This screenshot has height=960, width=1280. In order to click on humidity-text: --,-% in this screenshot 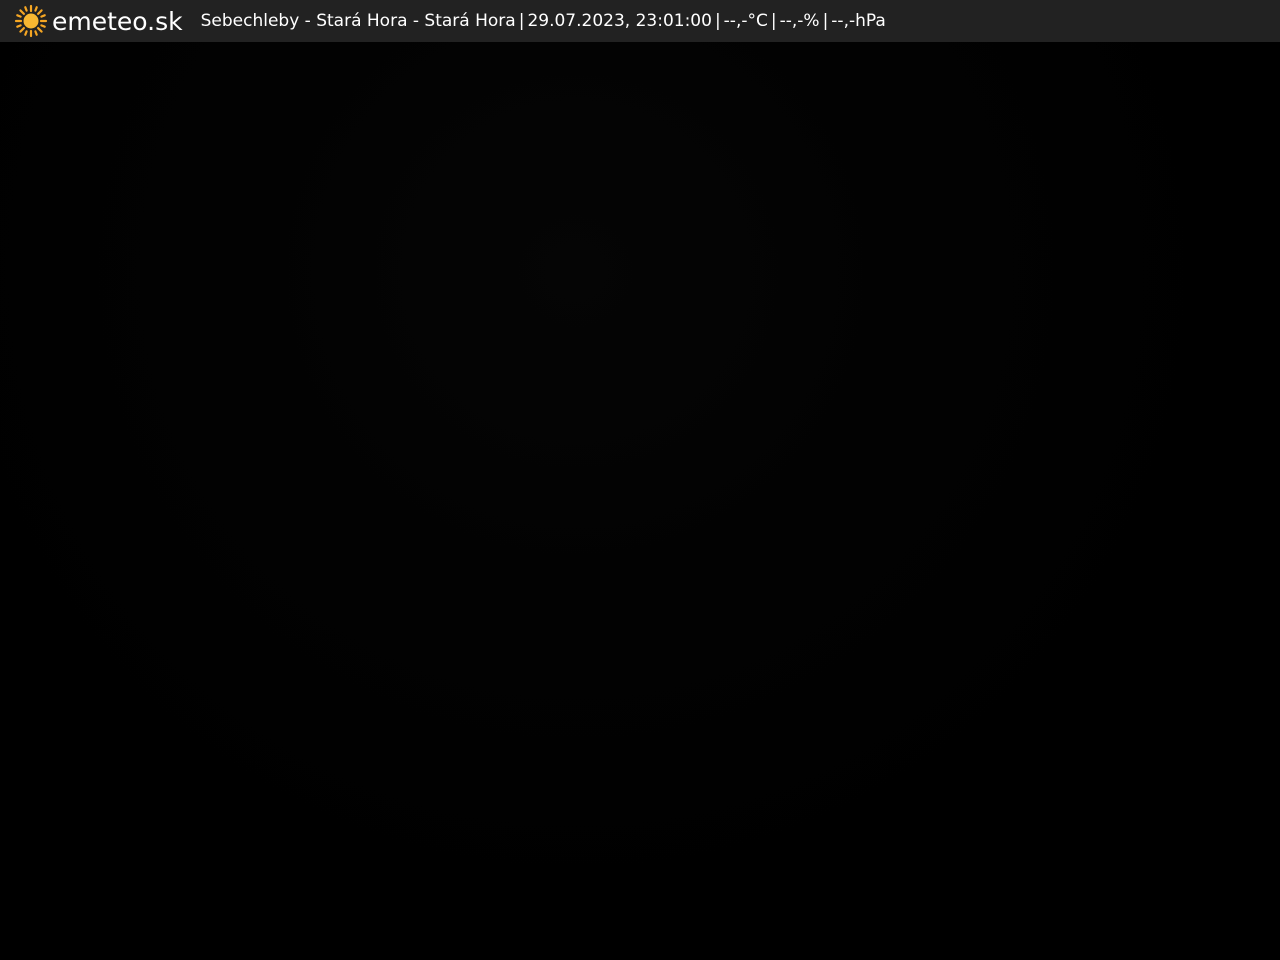, I will do `click(799, 20)`.